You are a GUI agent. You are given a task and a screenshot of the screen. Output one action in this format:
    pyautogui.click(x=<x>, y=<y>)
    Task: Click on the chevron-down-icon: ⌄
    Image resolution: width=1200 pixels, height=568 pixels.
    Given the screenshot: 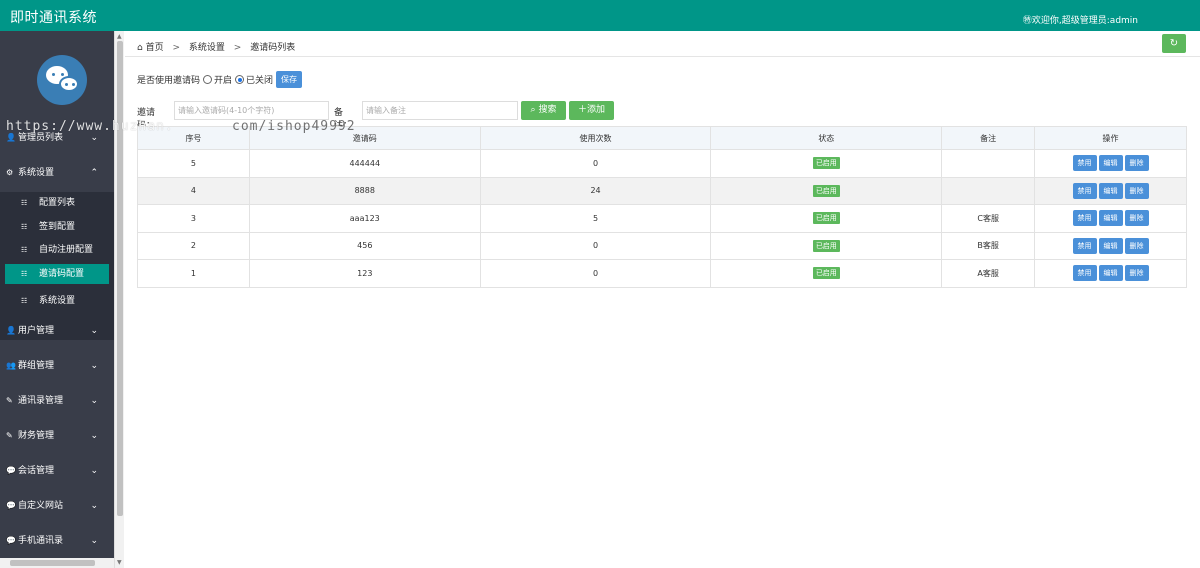 What is the action you would take?
    pyautogui.click(x=94, y=471)
    